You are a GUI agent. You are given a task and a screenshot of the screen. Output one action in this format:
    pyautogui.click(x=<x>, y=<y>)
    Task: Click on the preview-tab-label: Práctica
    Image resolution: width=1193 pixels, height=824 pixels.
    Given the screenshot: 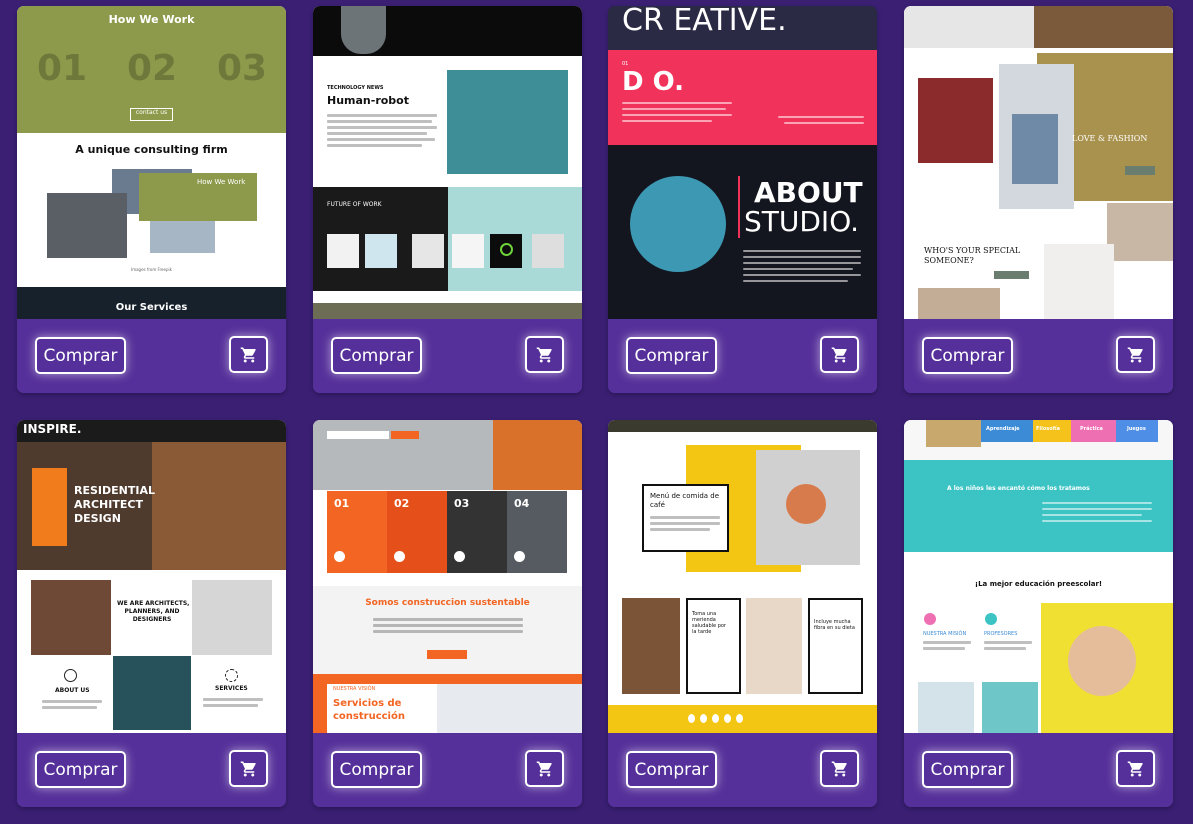 What is the action you would take?
    pyautogui.click(x=1091, y=429)
    